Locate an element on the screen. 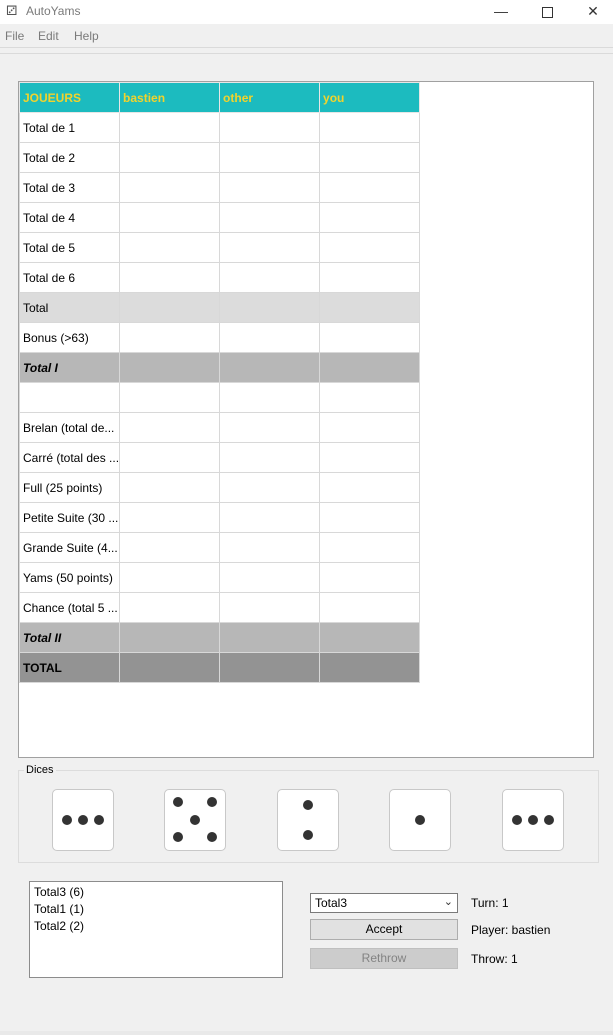 The width and height of the screenshot is (613, 1035). accept-button: Accept is located at coordinates (384, 929).